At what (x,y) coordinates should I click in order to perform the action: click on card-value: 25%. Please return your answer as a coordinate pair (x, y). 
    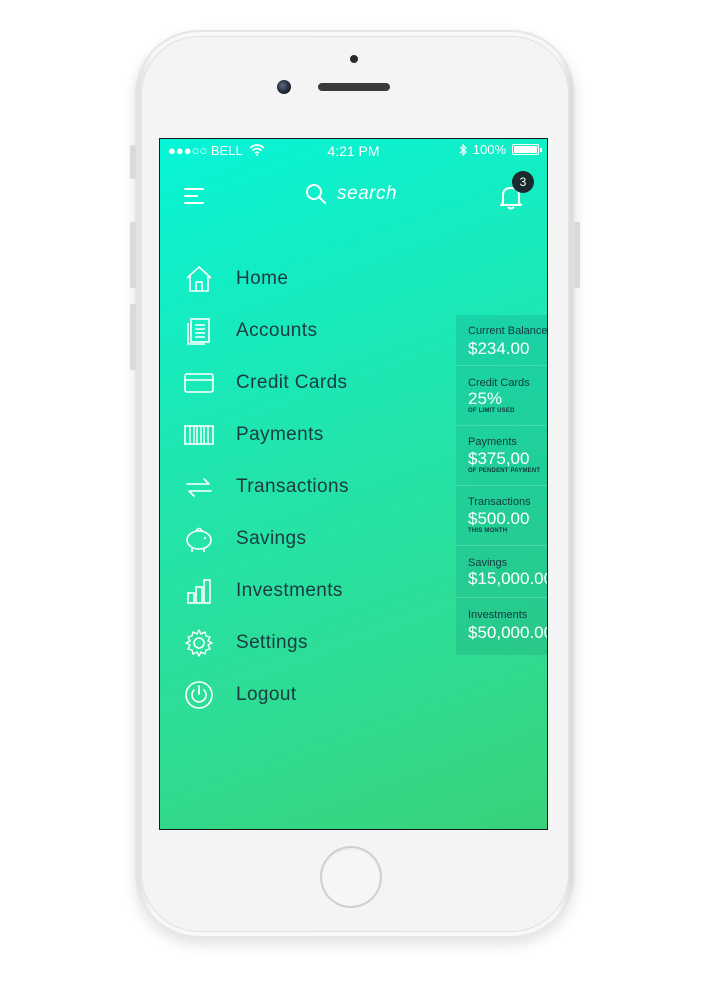
    Looking at the image, I should click on (485, 398).